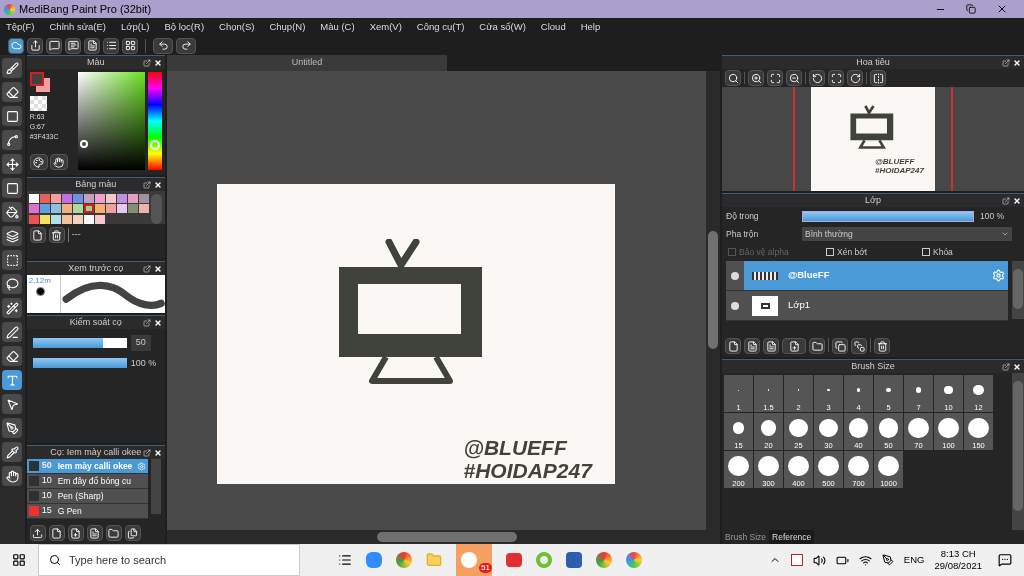  Describe the element at coordinates (184, 27) in the screenshot. I see `menu-item: Bộ lọc(R)` at that location.